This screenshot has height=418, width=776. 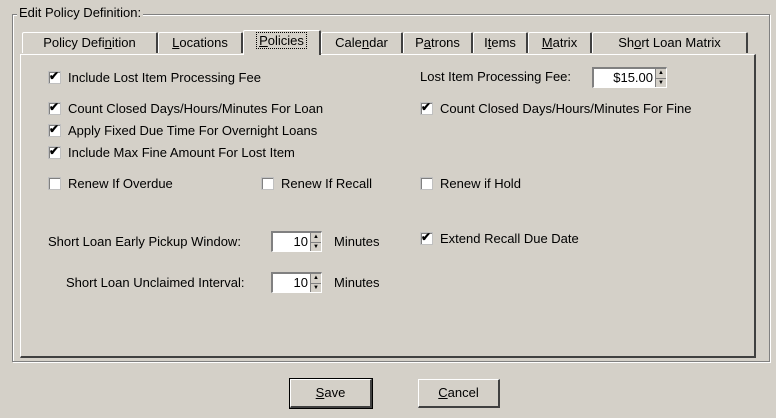 I want to click on renew-hold-checkbox: Renew if Hold, so click(x=470, y=183).